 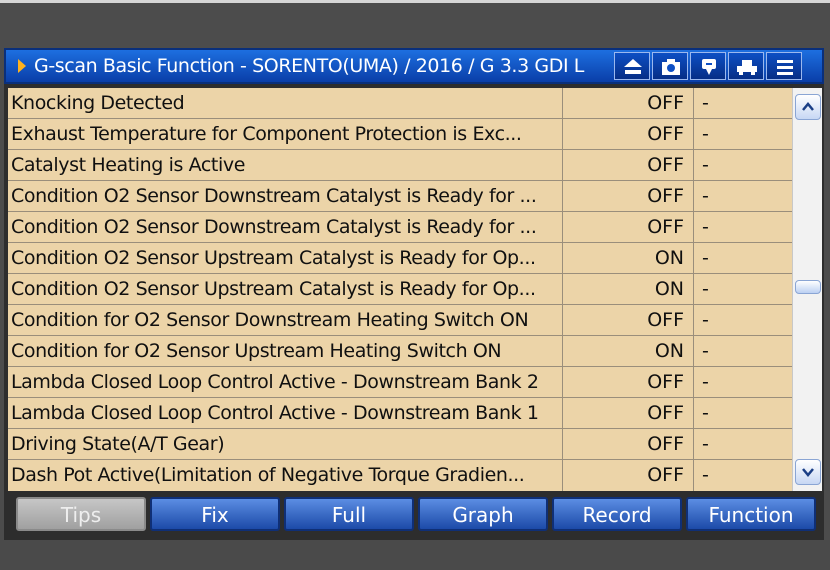 I want to click on function-button: Function, so click(x=751, y=514).